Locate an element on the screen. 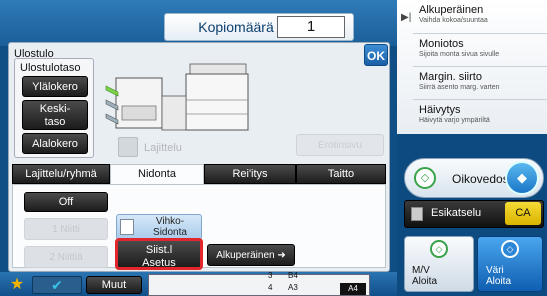 The width and height of the screenshot is (547, 296). tray-number: 3 is located at coordinates (270, 275).